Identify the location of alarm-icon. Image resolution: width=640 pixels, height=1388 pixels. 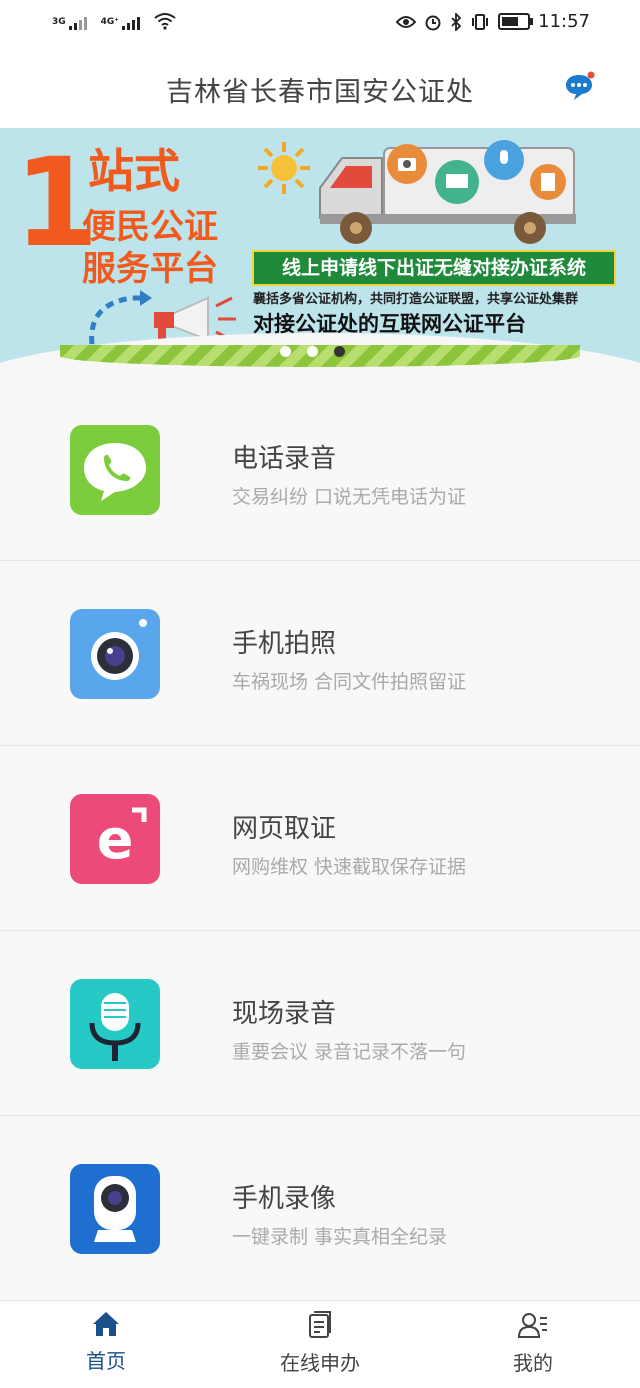
(433, 22).